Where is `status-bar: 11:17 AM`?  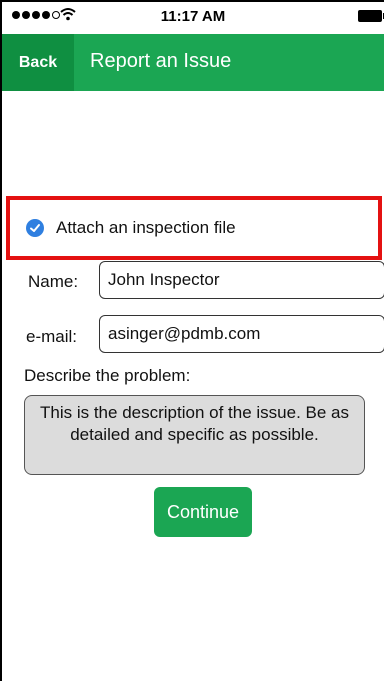
status-bar: 11:17 AM is located at coordinates (193, 17).